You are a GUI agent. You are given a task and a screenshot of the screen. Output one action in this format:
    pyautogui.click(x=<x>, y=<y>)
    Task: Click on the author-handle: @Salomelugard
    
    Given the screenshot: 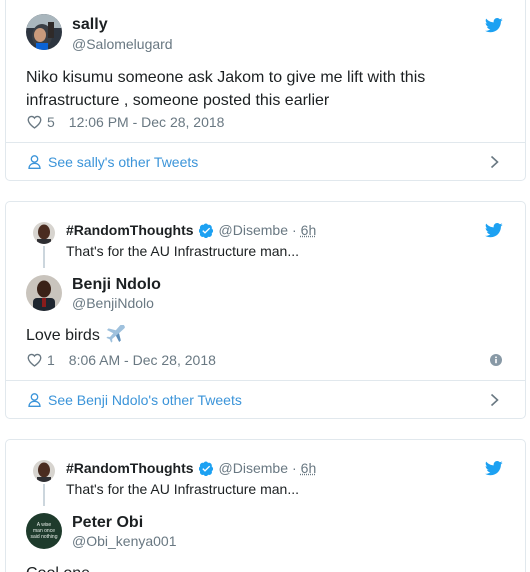 What is the action you would take?
    pyautogui.click(x=122, y=44)
    